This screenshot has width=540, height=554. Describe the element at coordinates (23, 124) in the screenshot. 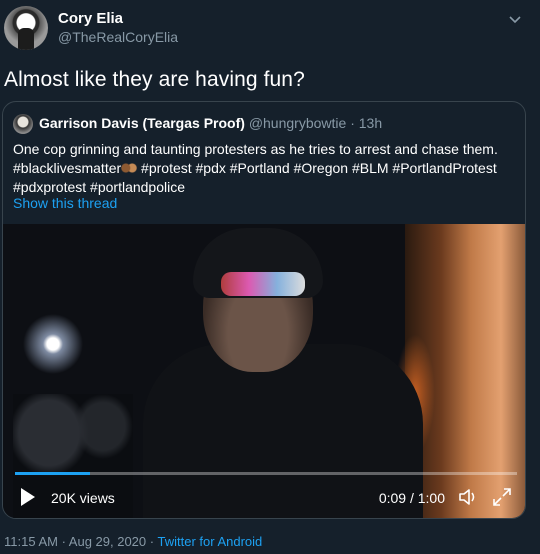

I see `quoted-author-avatar` at that location.